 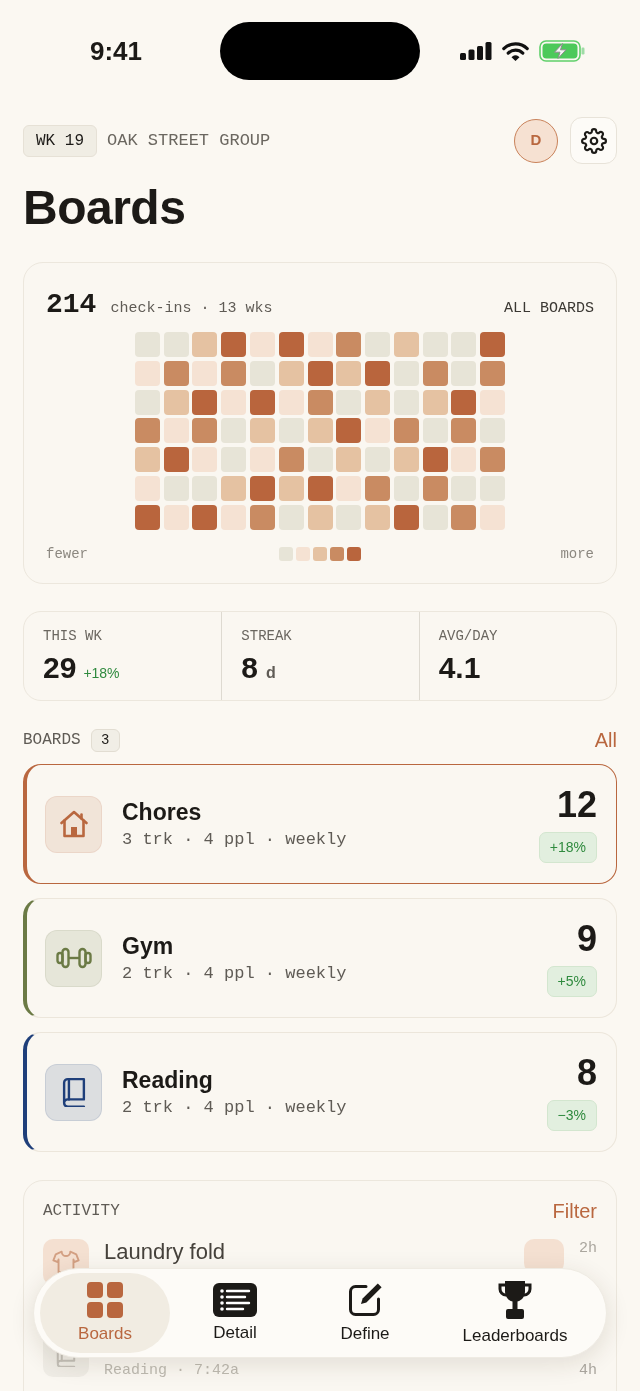 What do you see at coordinates (73, 1092) in the screenshot?
I see `book-icon` at bounding box center [73, 1092].